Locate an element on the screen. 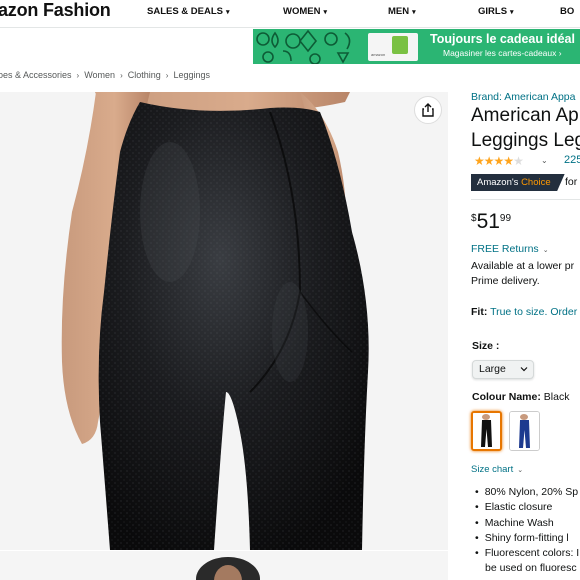  breadcrumb-item: oes & Accessories is located at coordinates (36, 75).